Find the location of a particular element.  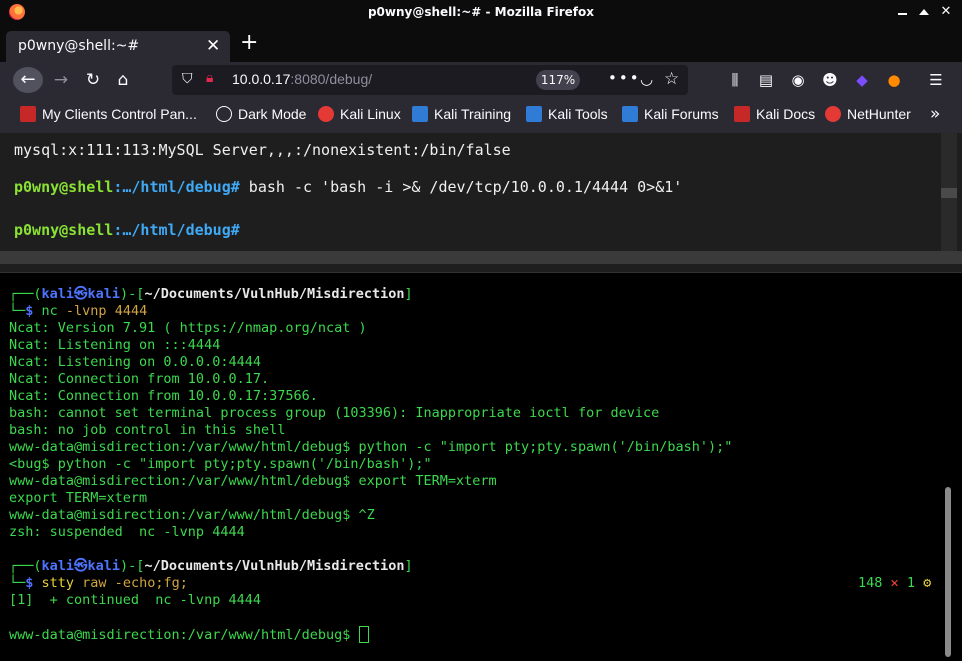

terminal-line: Ncat: Listening on 0.0.0.0:4444 is located at coordinates (135, 362).